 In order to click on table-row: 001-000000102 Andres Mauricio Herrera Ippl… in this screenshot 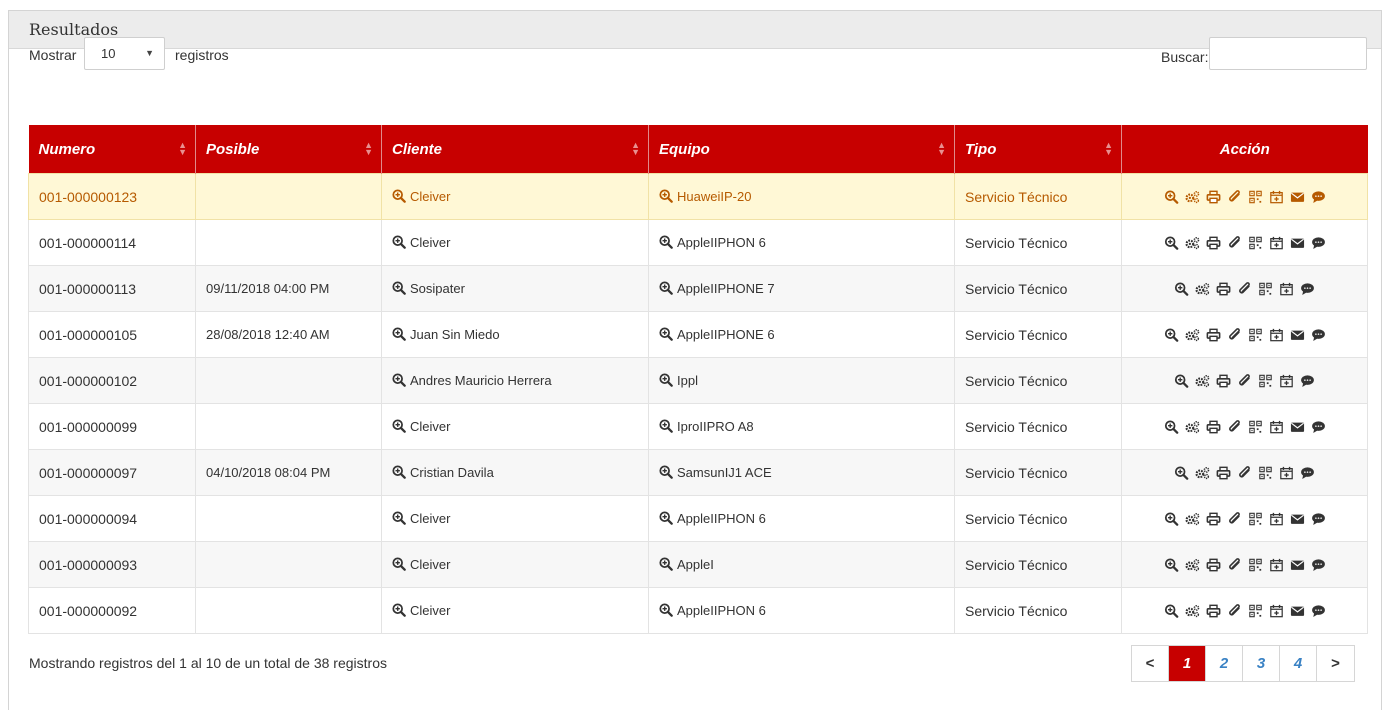, I will do `click(698, 380)`.